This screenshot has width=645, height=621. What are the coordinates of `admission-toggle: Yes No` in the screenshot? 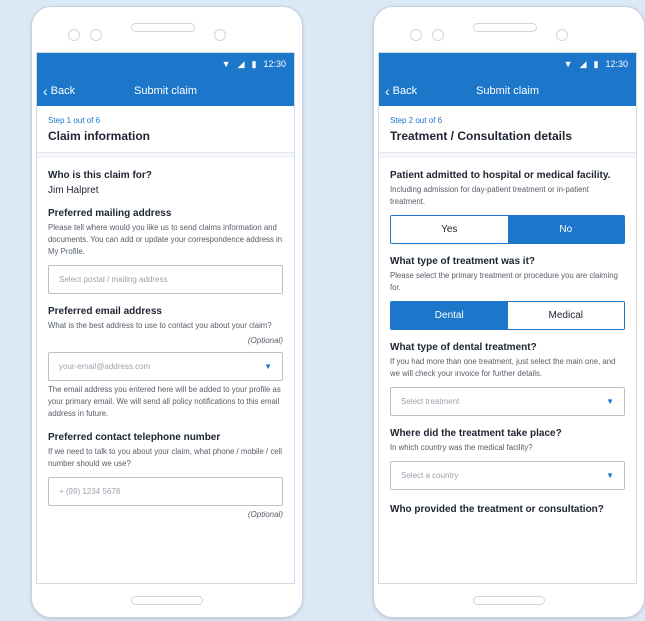 It's located at (507, 229).